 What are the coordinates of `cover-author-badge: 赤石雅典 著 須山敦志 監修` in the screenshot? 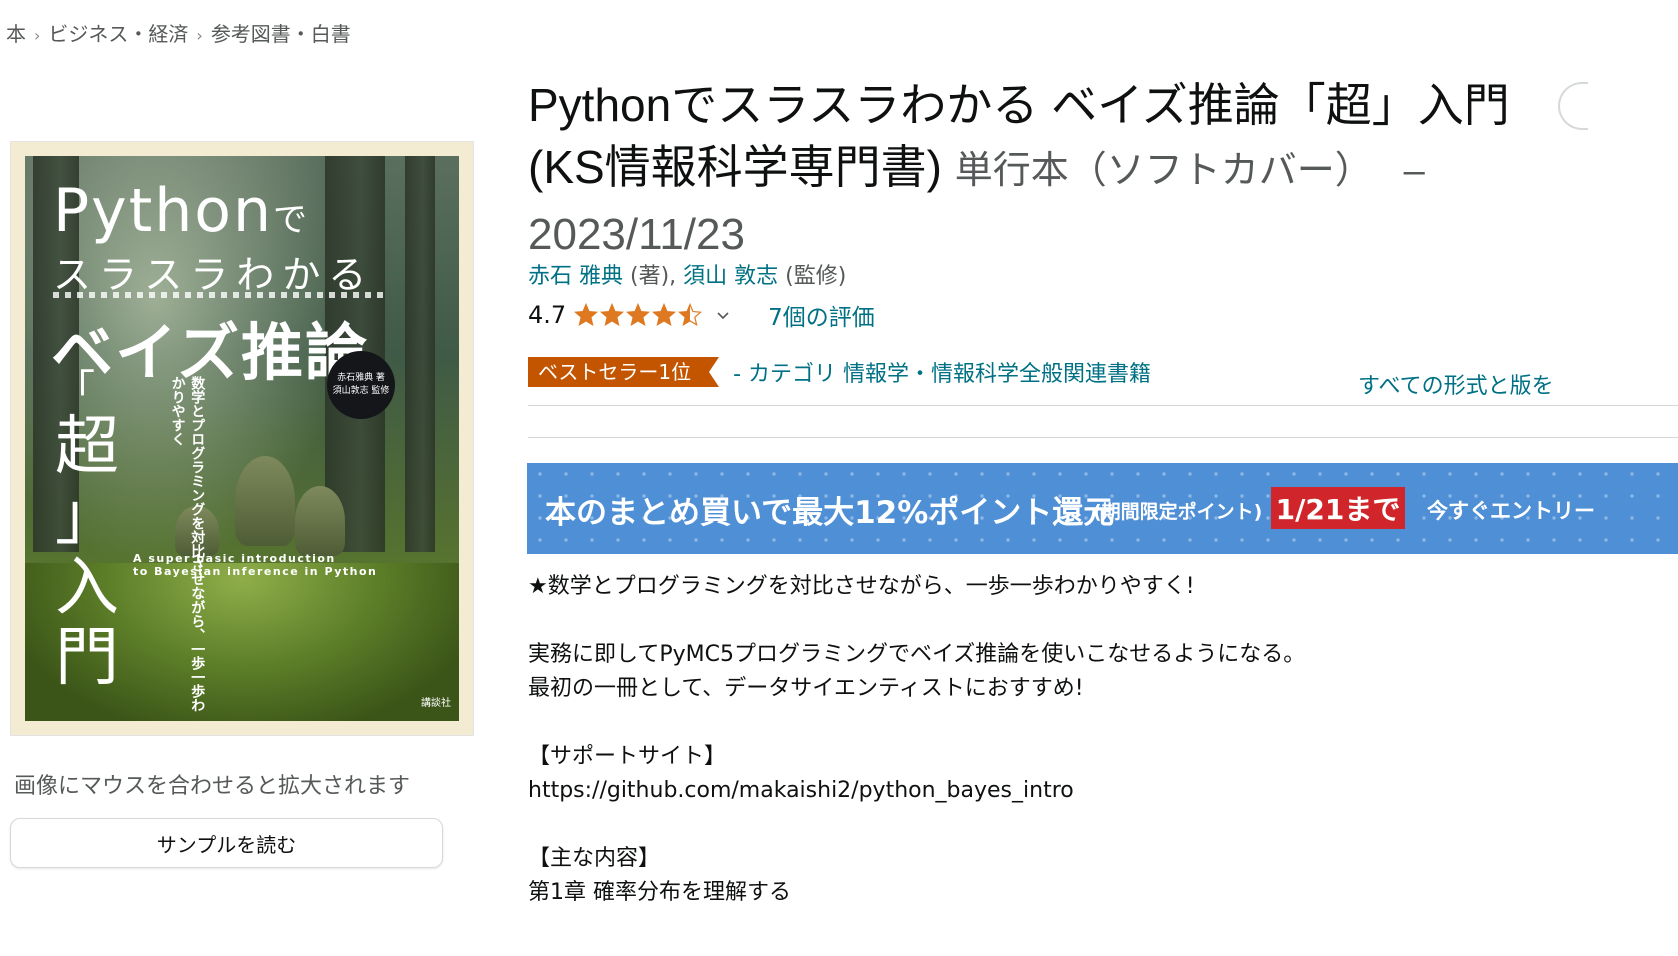 It's located at (361, 385).